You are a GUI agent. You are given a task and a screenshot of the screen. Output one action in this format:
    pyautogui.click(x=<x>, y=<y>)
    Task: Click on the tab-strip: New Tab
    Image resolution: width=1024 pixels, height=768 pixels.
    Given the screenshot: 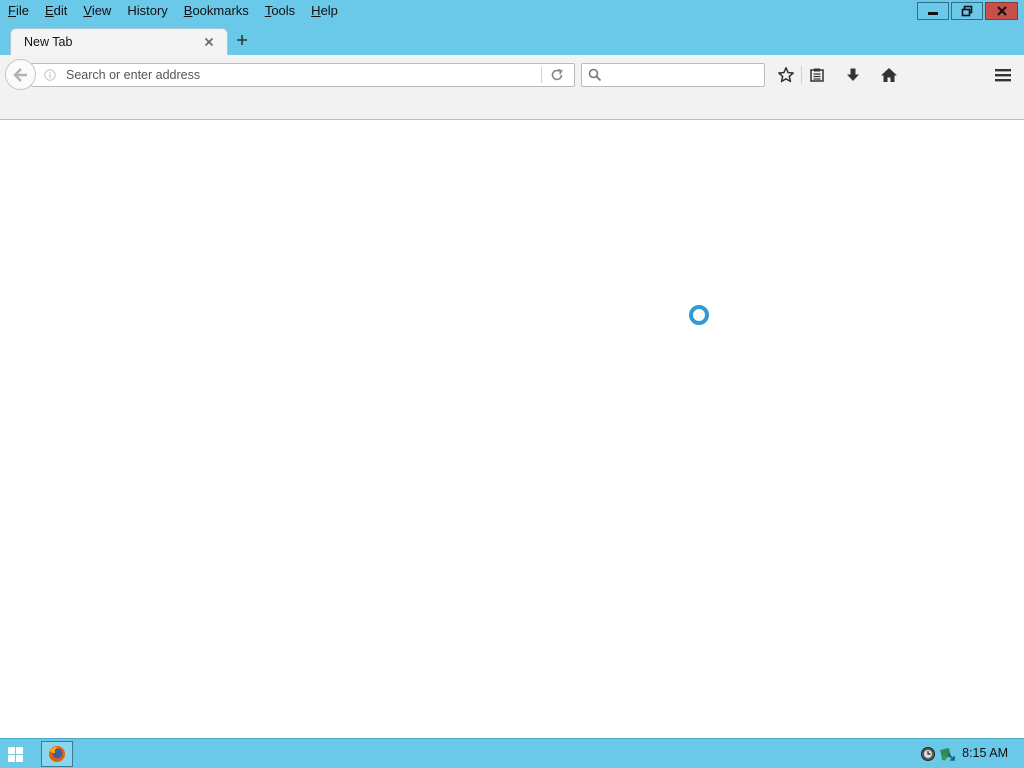 What is the action you would take?
    pyautogui.click(x=512, y=41)
    